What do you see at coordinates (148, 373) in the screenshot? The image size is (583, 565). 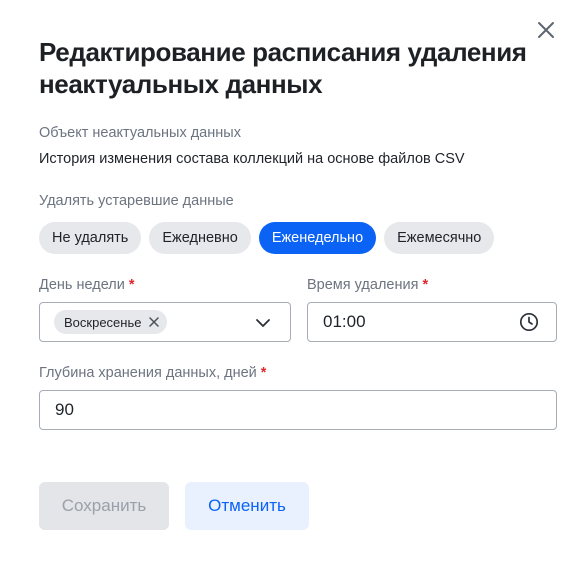 I see `depth-label-text: Глубина хранения данных, дней` at bounding box center [148, 373].